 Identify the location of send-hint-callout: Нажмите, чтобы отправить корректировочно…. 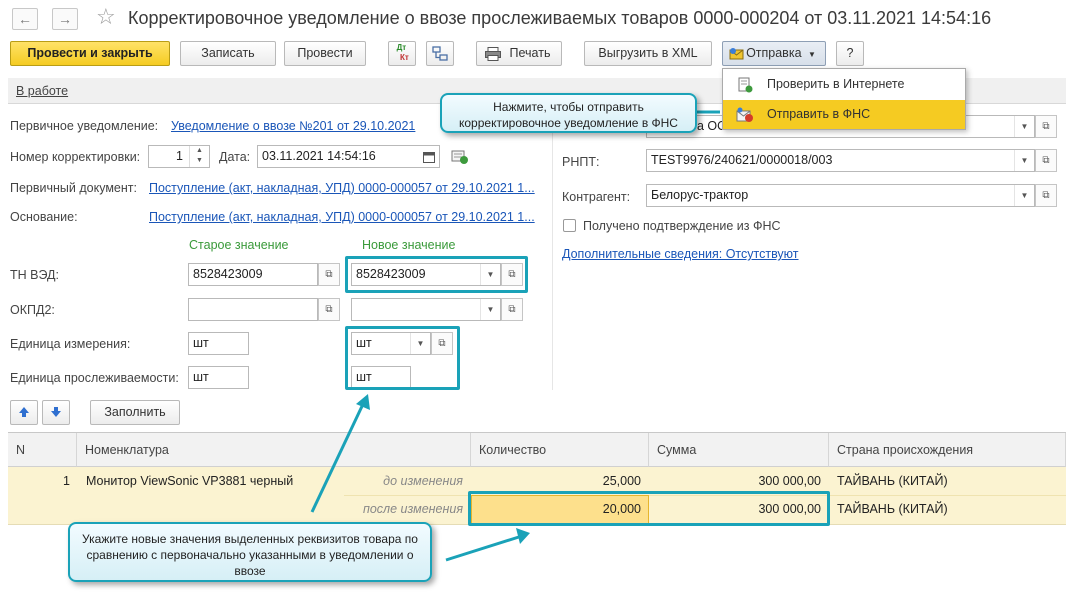
(568, 113).